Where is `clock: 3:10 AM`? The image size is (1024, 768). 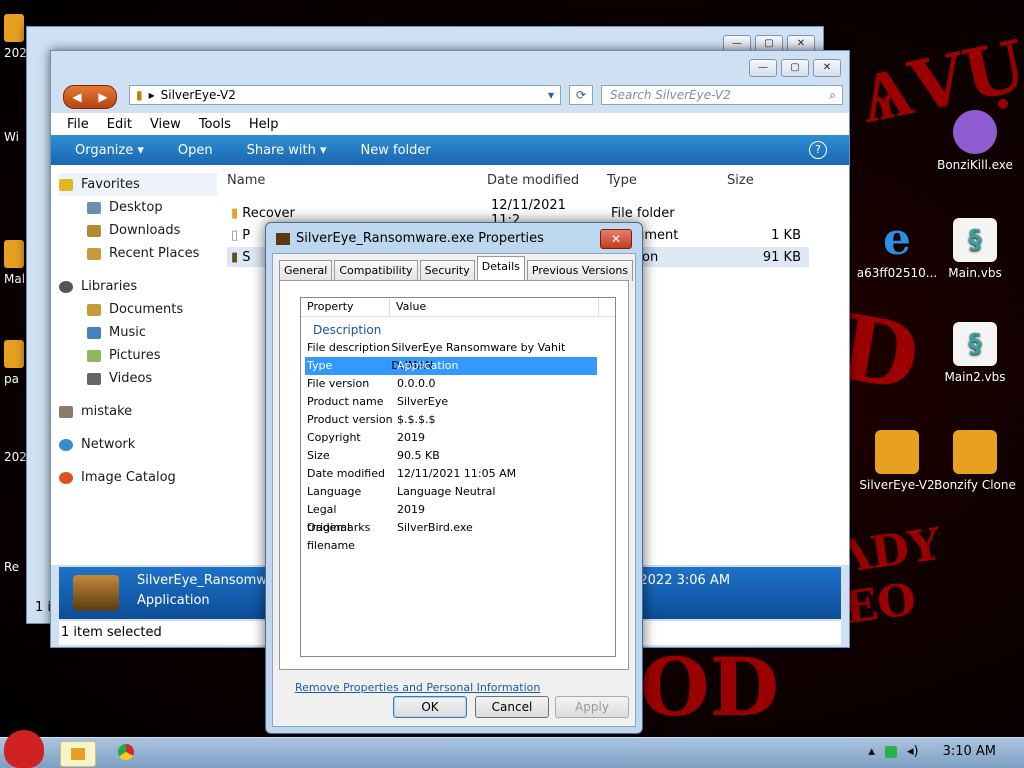 clock: 3:10 AM is located at coordinates (969, 751).